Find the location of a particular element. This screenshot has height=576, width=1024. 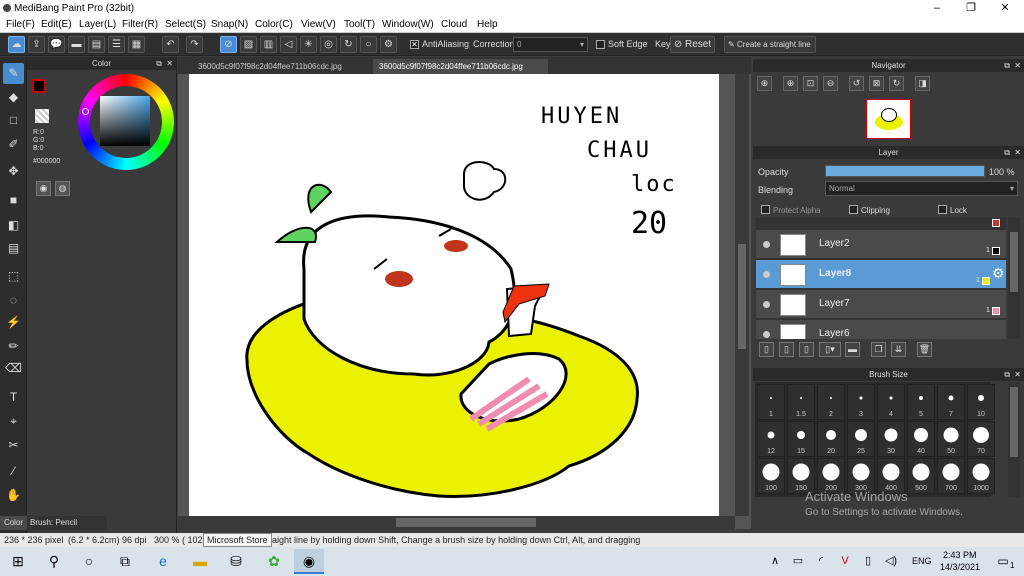

comment-icon: ▬ is located at coordinates (76, 44).